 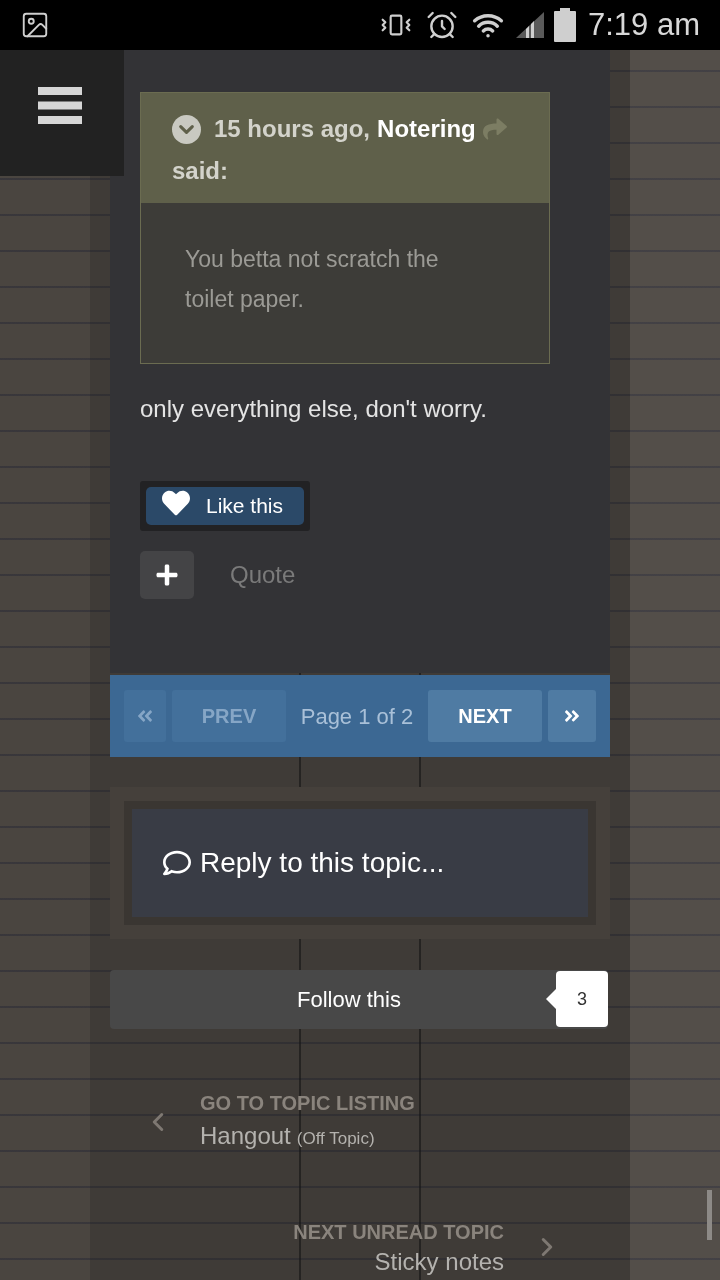 What do you see at coordinates (186, 129) in the screenshot?
I see `chevron-circle-icon` at bounding box center [186, 129].